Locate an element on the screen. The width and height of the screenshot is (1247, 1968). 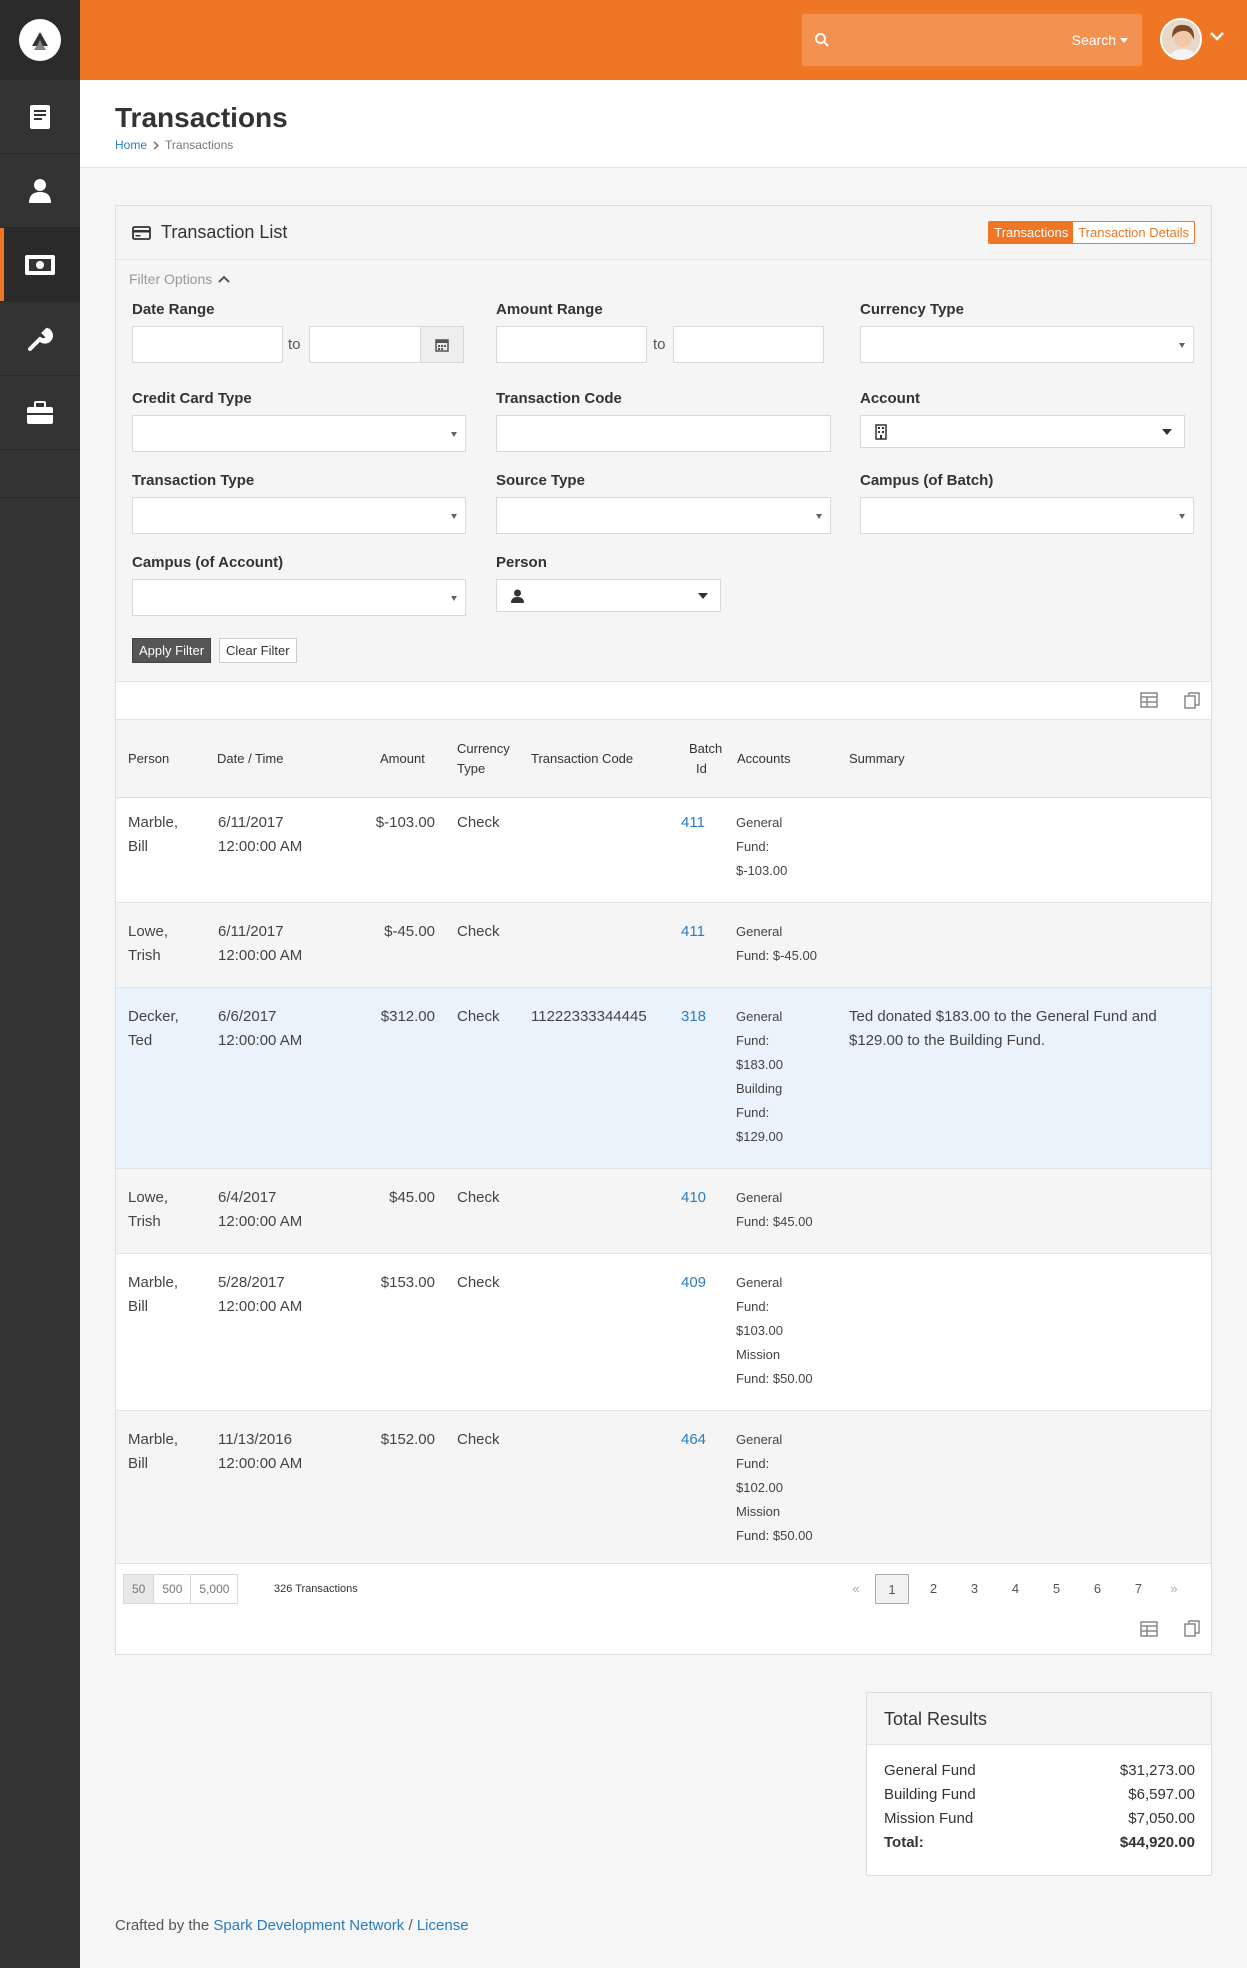
page-3: 3 is located at coordinates (974, 1589).